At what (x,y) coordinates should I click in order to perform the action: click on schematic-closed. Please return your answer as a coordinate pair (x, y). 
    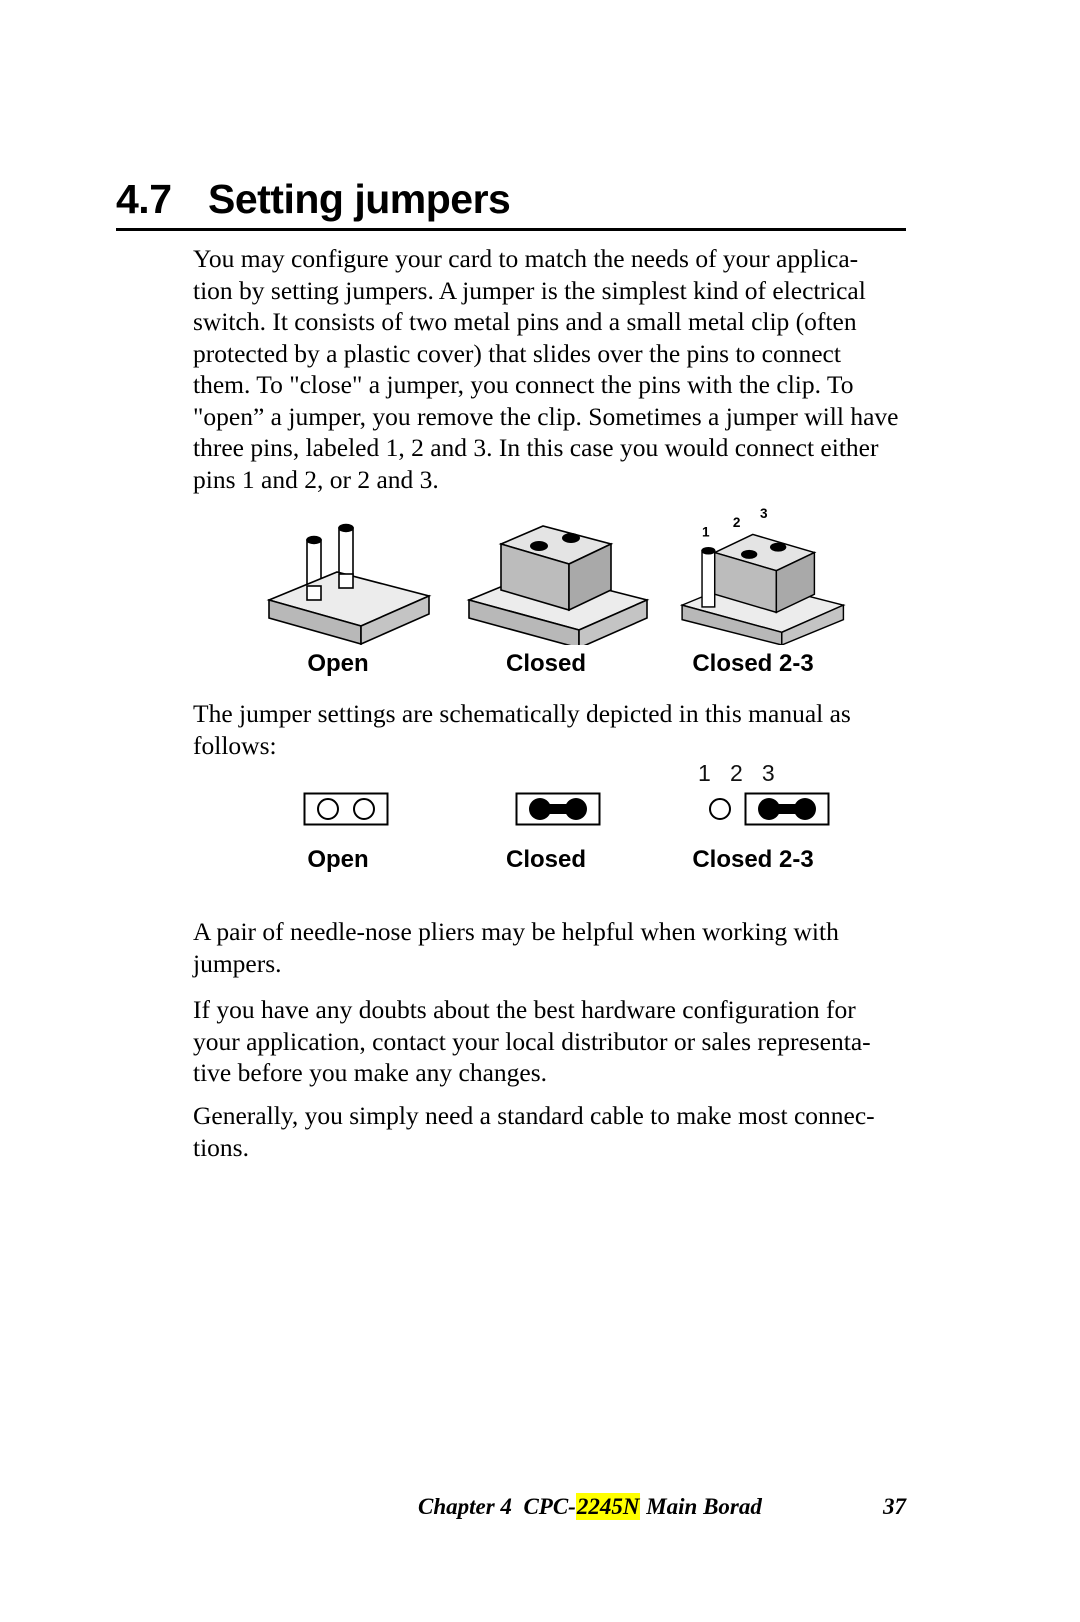
    Looking at the image, I should click on (558, 809).